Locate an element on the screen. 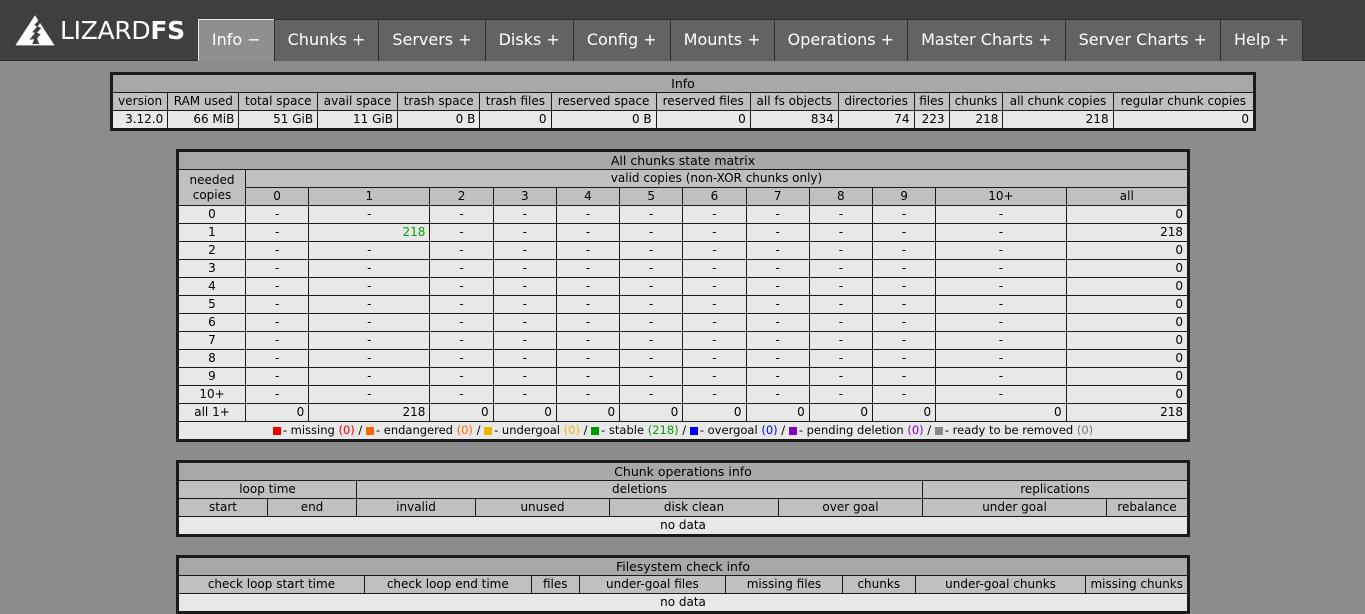 The width and height of the screenshot is (1365, 614). matrix-row-label: 5 is located at coordinates (212, 304).